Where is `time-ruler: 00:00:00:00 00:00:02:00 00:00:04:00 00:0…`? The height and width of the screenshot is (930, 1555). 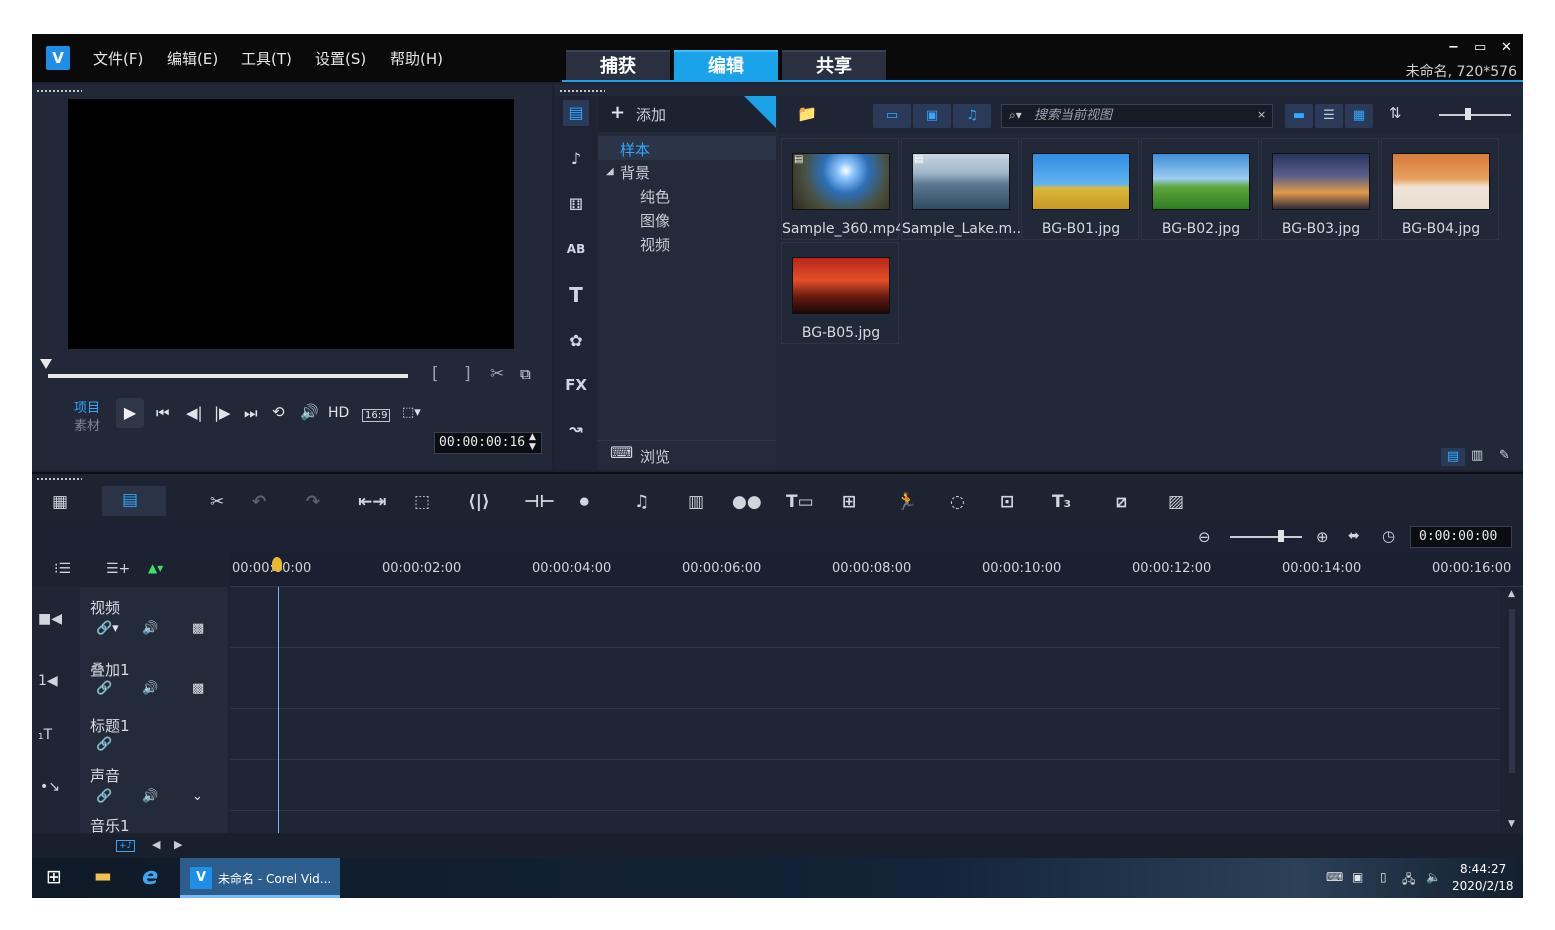 time-ruler: 00:00:00:00 00:00:02:00 00:00:04:00 00:0… is located at coordinates (876, 570).